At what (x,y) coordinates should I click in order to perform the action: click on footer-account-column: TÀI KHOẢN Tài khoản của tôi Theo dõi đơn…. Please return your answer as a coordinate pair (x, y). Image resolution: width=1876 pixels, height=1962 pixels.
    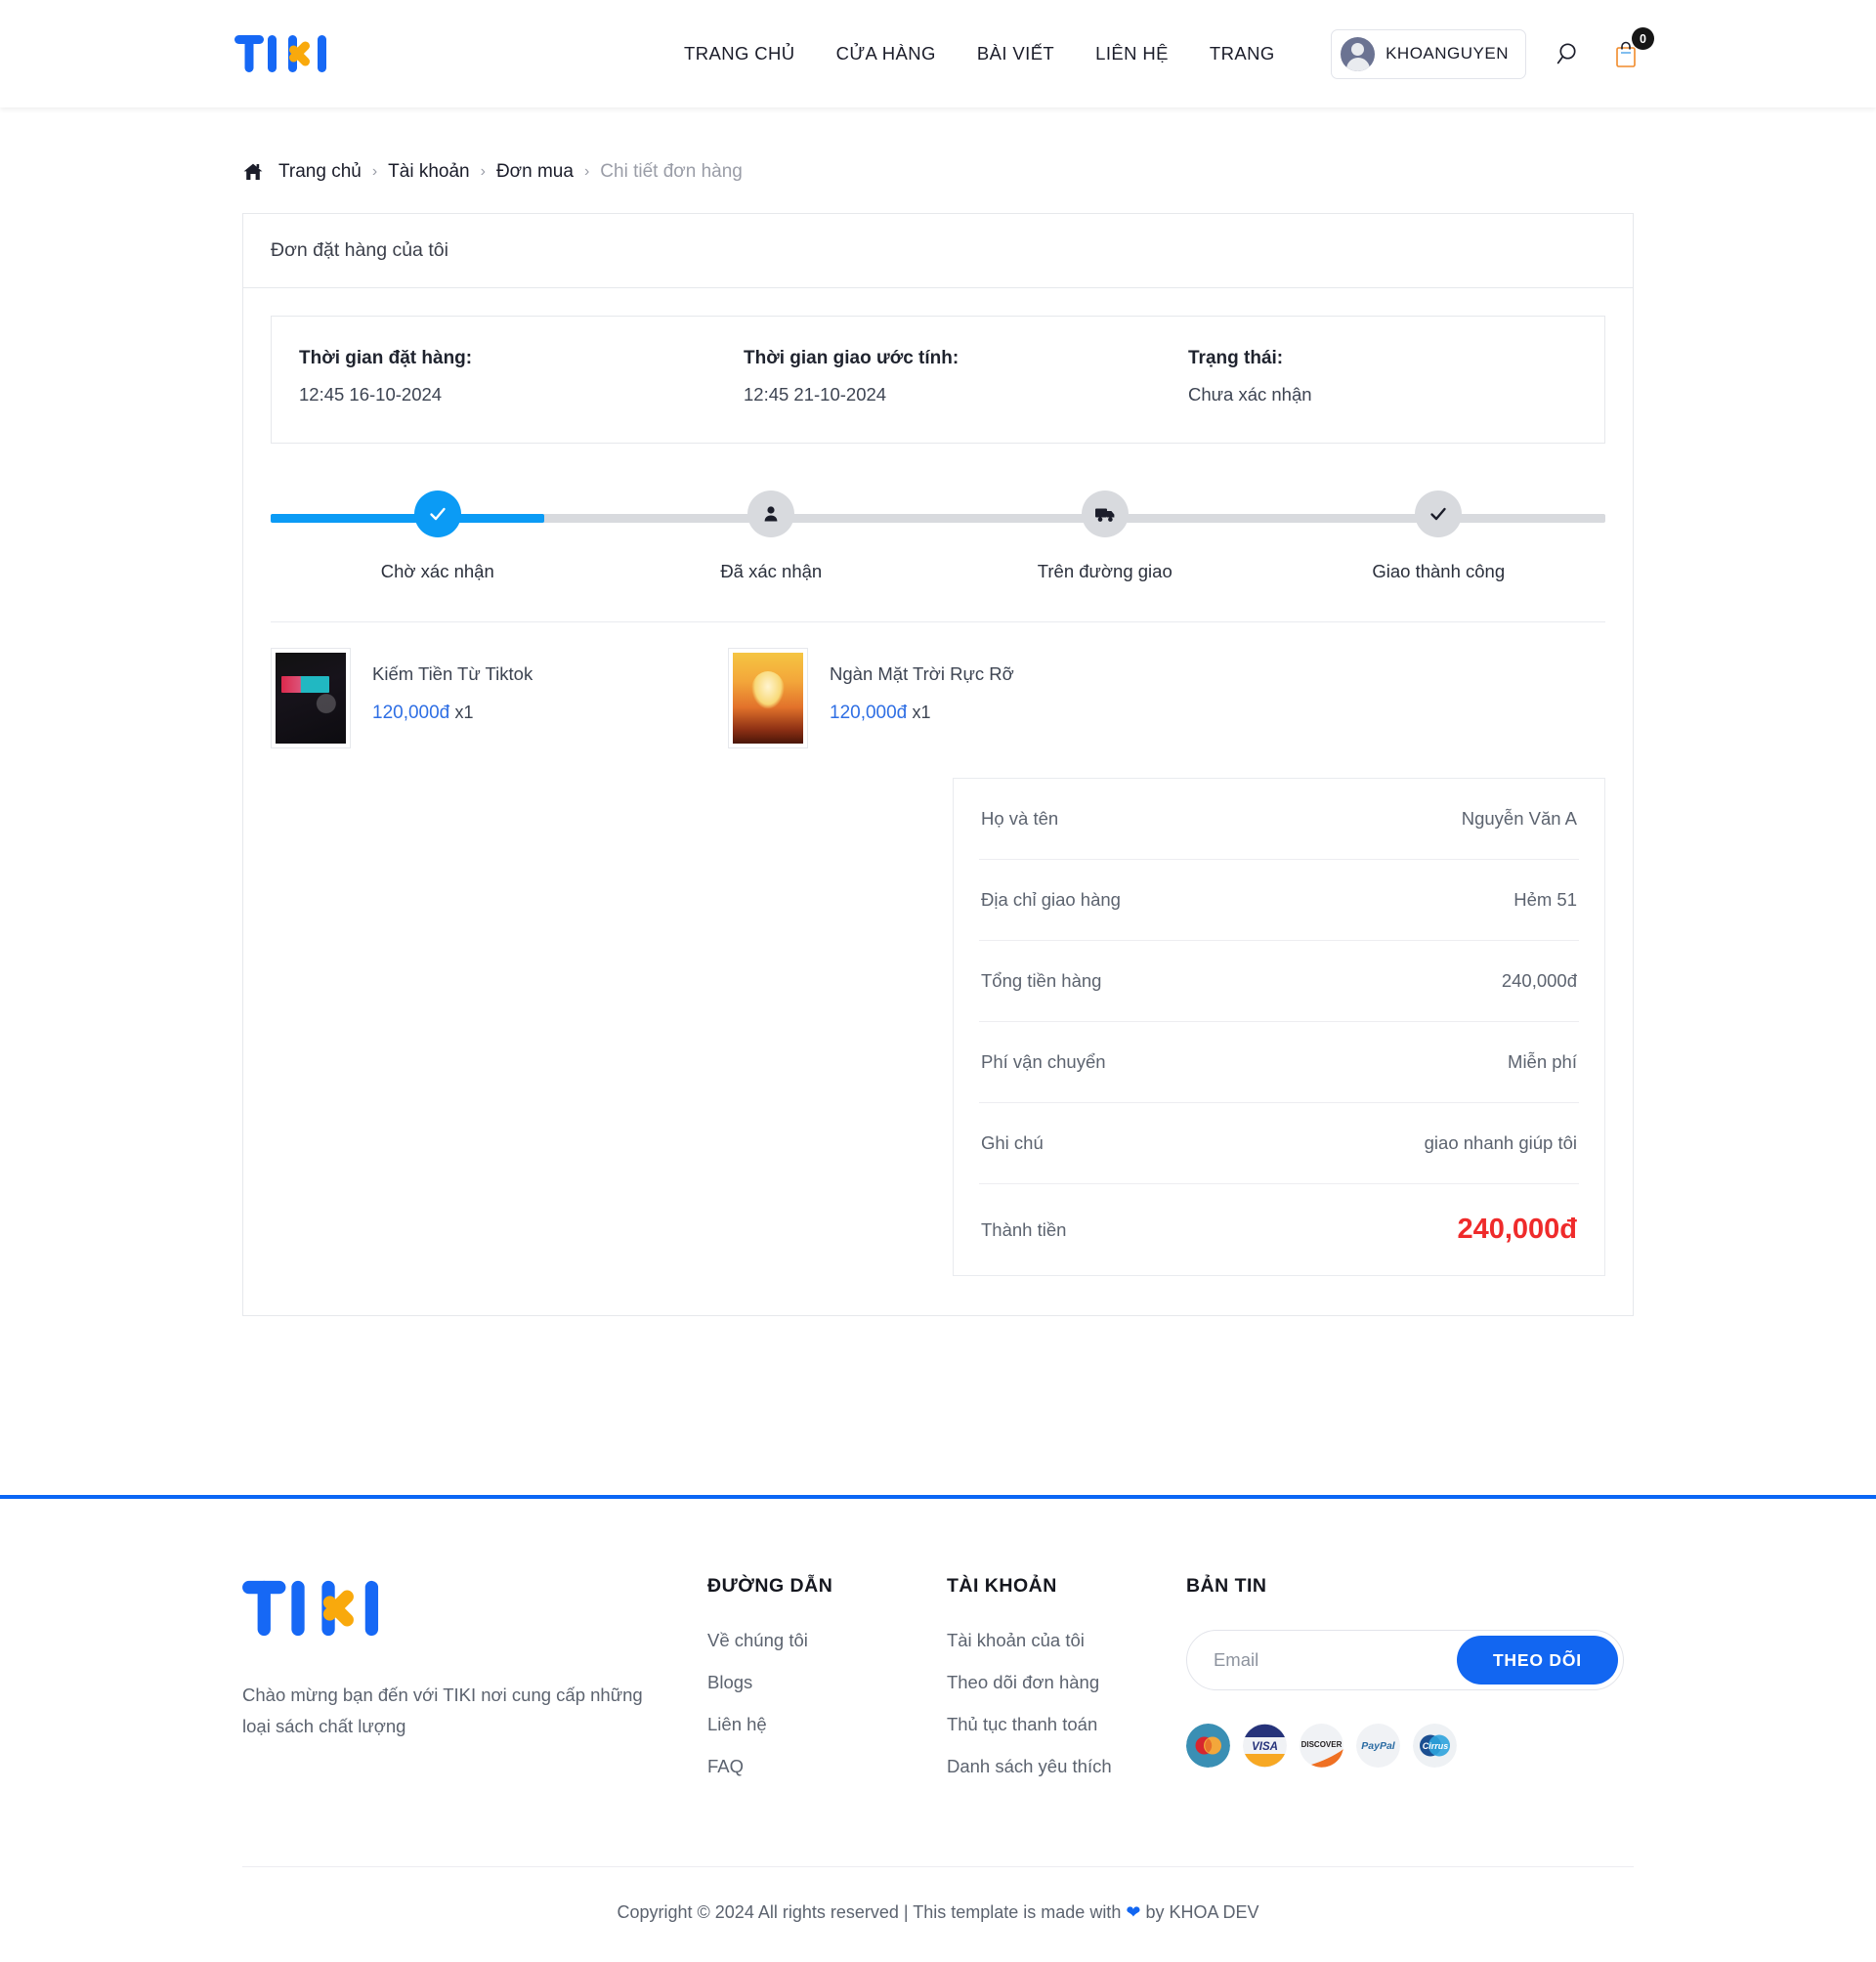
    Looking at the image, I should click on (1066, 1687).